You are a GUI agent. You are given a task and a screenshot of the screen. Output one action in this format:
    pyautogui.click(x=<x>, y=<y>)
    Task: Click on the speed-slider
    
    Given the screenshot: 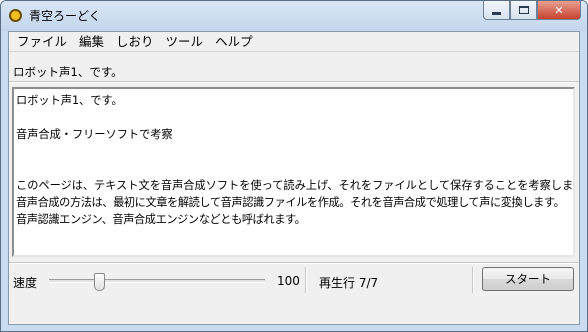 What is the action you would take?
    pyautogui.click(x=157, y=282)
    